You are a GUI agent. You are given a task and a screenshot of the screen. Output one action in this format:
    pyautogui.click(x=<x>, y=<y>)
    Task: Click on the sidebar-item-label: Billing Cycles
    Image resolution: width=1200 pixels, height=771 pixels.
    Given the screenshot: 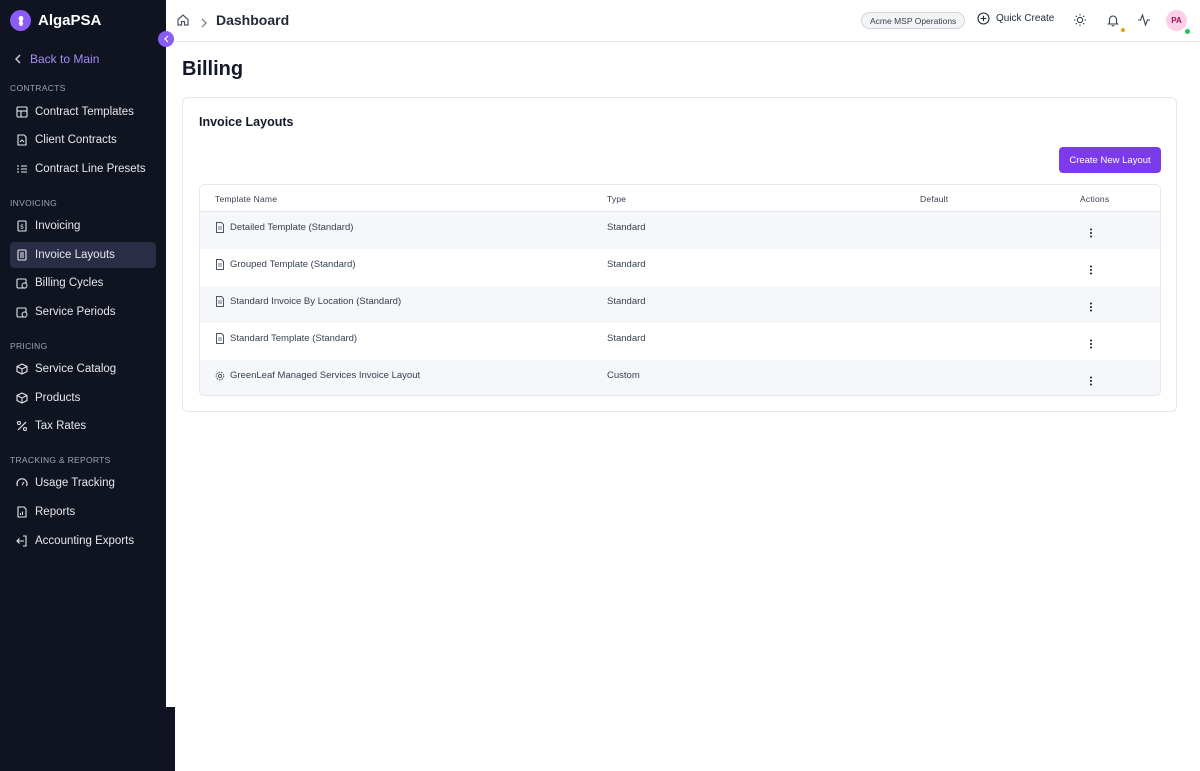 What is the action you would take?
    pyautogui.click(x=69, y=283)
    